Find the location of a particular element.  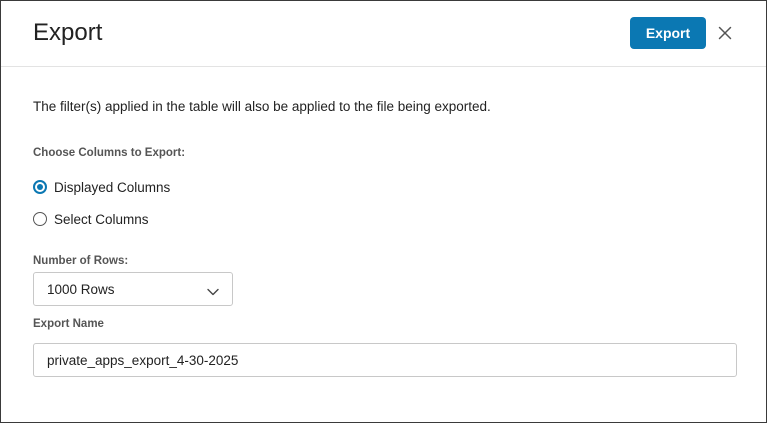

chevron-down-icon is located at coordinates (213, 293).